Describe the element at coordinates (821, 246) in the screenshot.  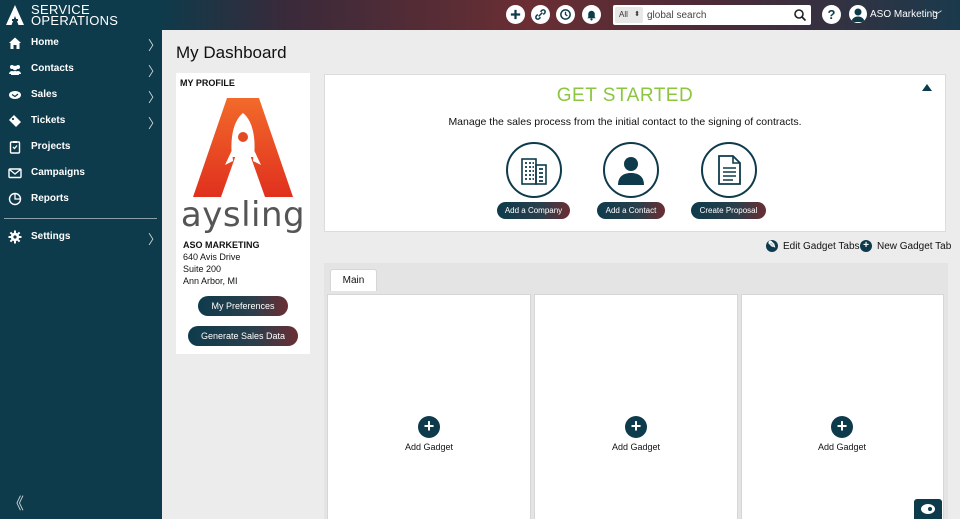
I see `edit-gadget-tabs-label: Edit Gadget Tabs` at that location.